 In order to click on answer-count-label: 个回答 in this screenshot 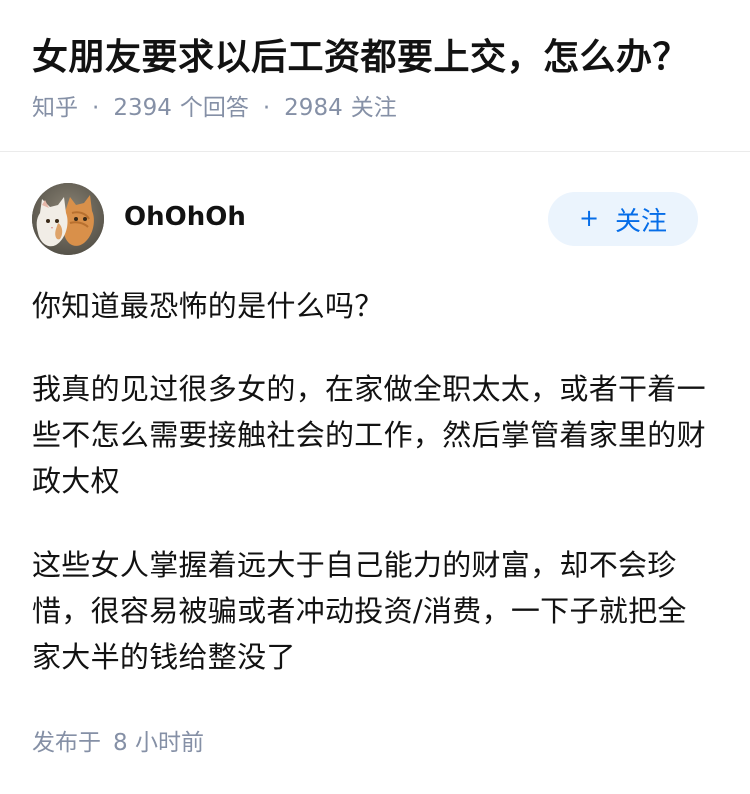, I will do `click(214, 108)`.